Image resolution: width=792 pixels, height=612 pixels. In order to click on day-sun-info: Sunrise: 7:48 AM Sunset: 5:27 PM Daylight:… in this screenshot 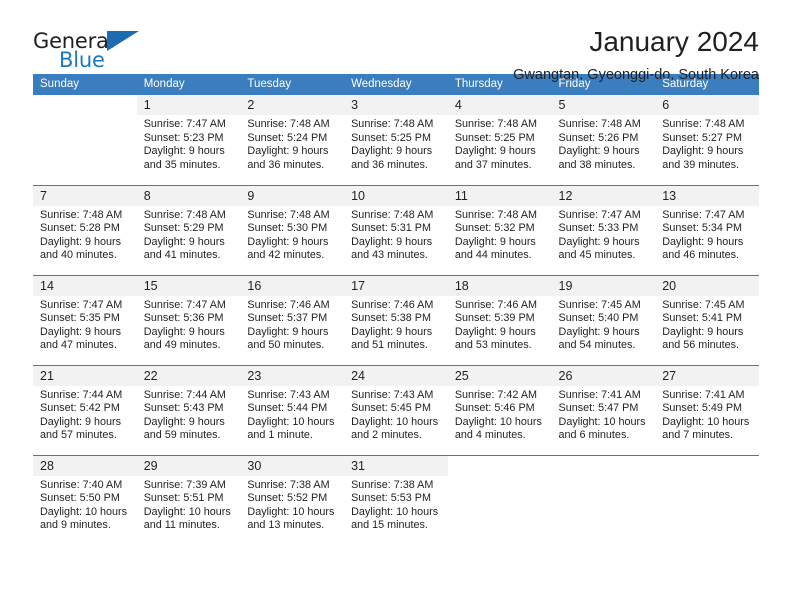, I will do `click(707, 143)`.